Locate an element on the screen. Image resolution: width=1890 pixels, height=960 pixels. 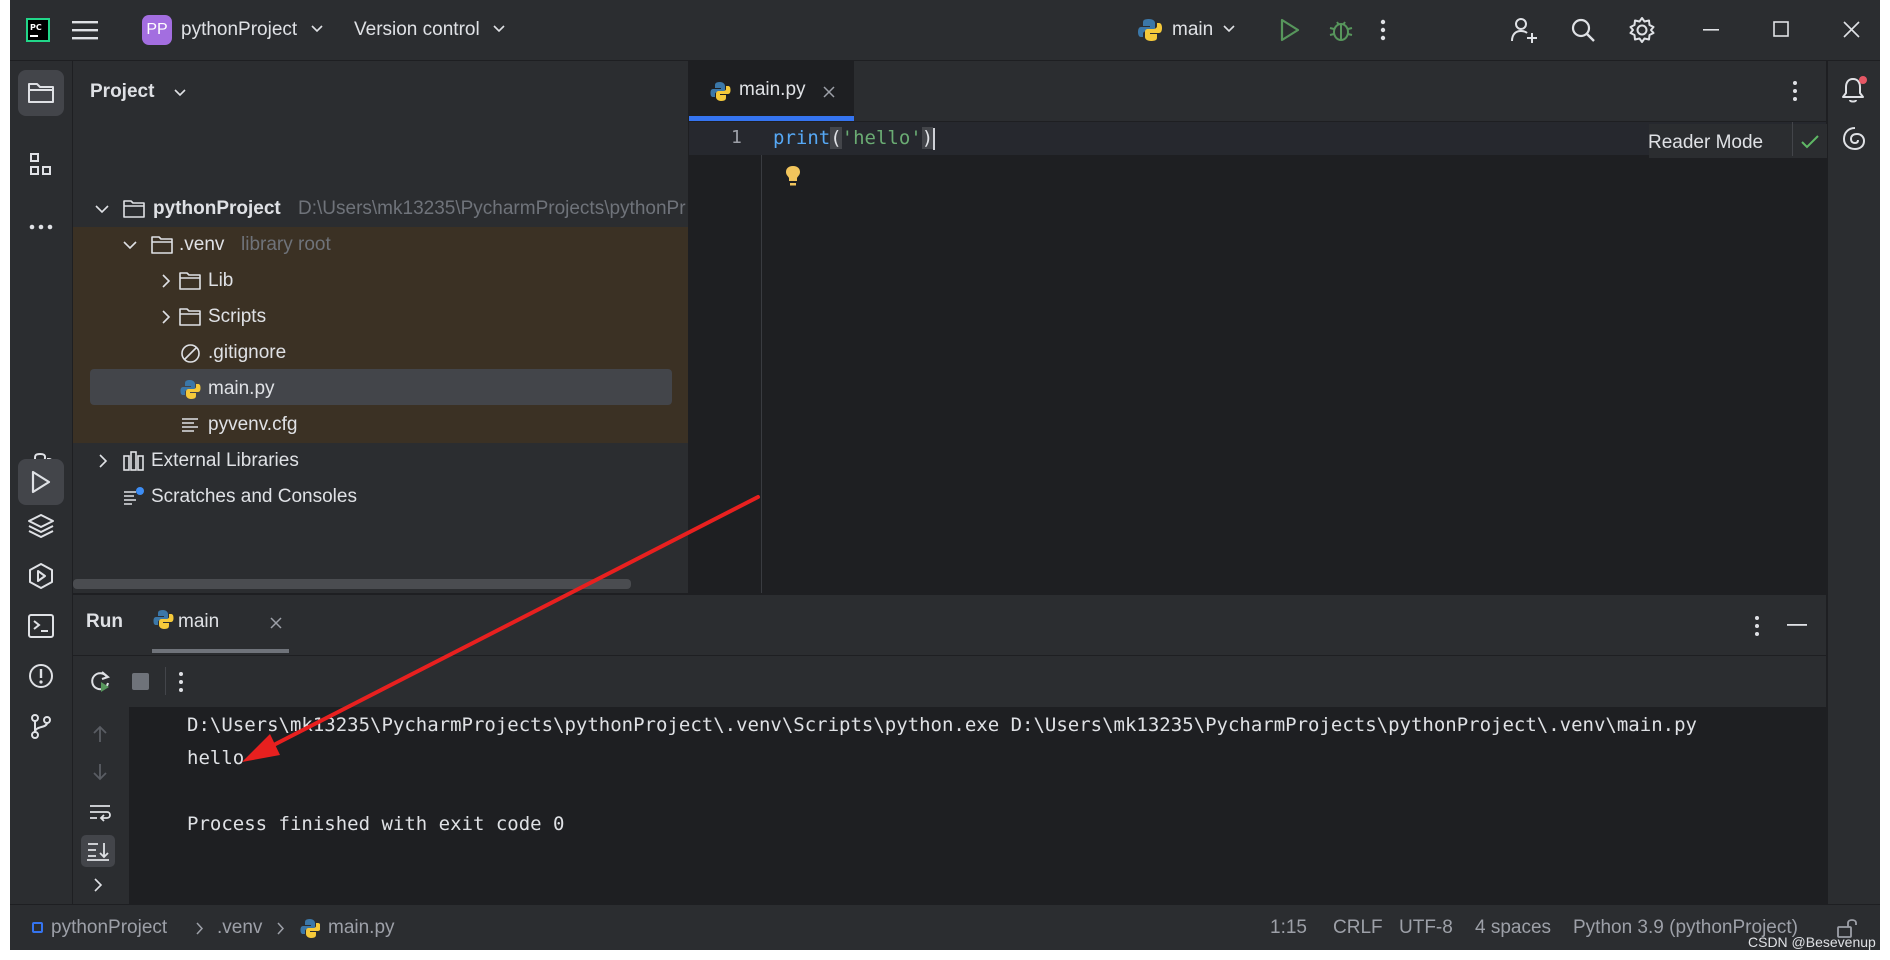
module-icon is located at coordinates (37, 927).